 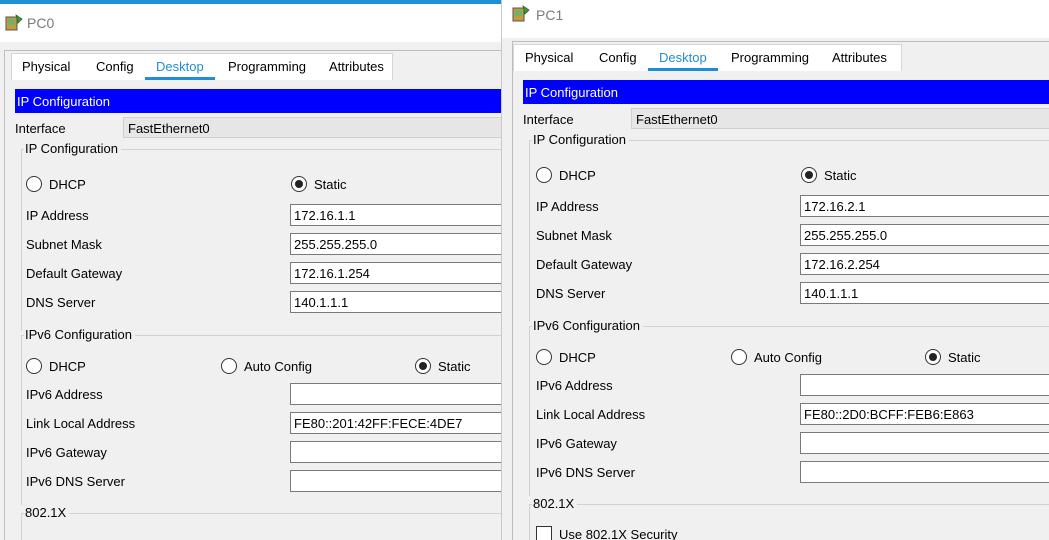 What do you see at coordinates (250, 23) in the screenshot?
I see `pc0-titlebar: PC0` at bounding box center [250, 23].